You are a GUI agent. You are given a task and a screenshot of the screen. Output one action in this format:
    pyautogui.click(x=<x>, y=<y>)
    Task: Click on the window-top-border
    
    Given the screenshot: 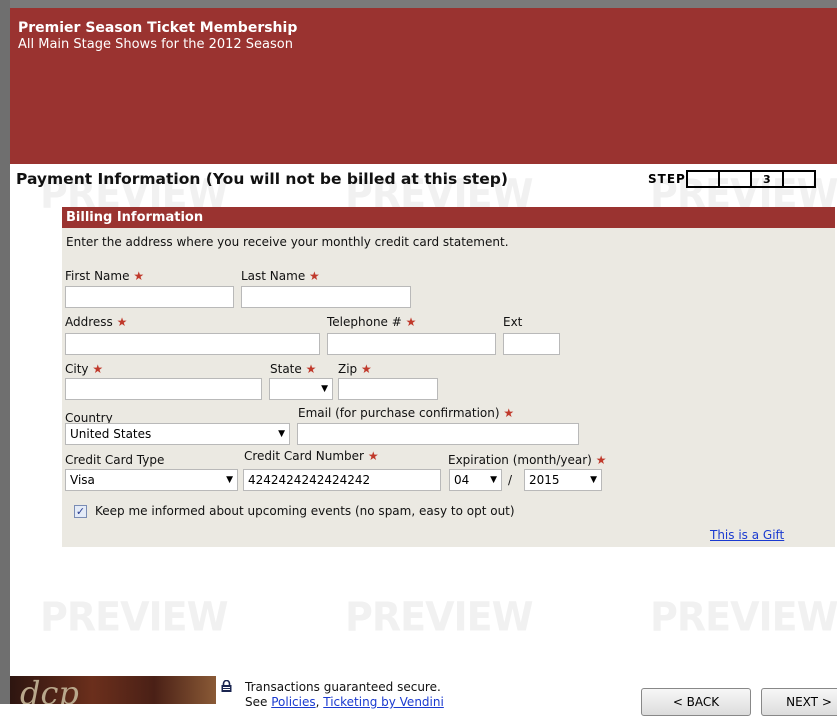 What is the action you would take?
    pyautogui.click(x=418, y=4)
    